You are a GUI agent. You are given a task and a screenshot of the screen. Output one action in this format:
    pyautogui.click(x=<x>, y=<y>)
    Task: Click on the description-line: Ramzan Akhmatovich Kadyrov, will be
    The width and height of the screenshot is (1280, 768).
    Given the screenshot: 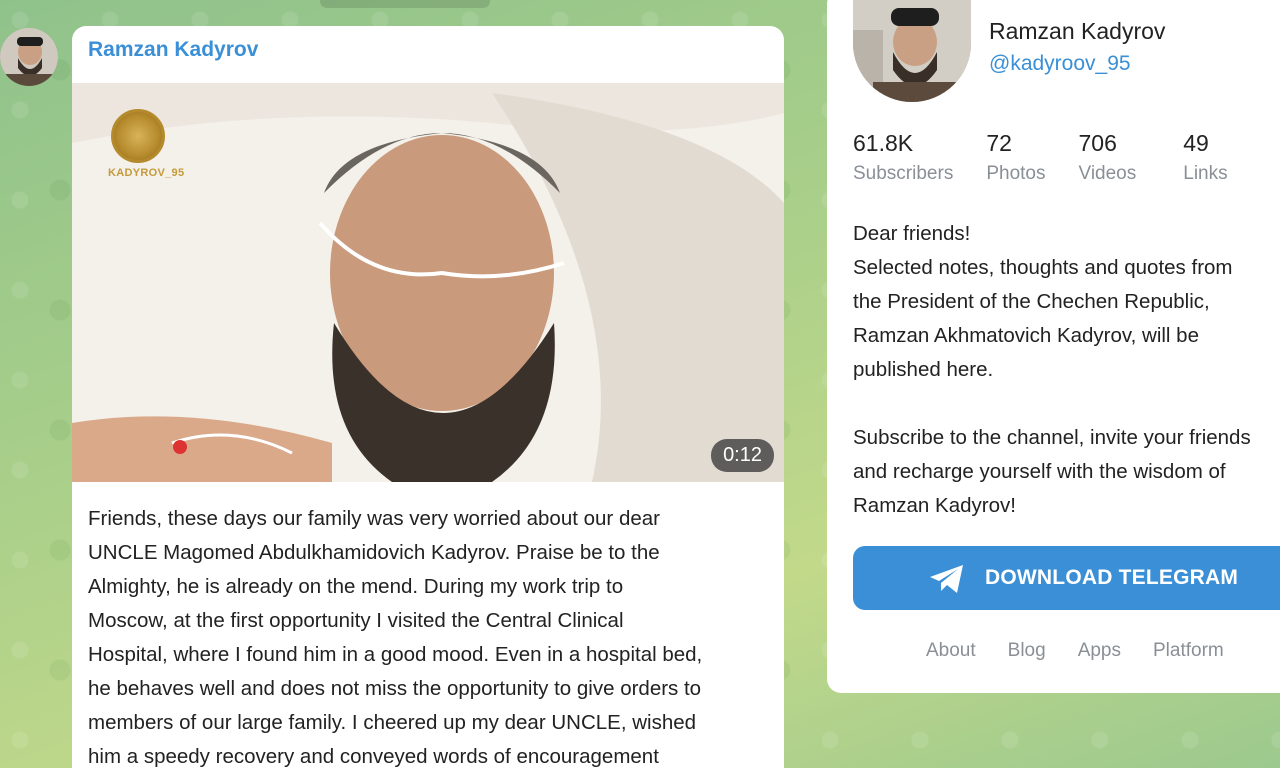 What is the action you would take?
    pyautogui.click(x=1026, y=335)
    